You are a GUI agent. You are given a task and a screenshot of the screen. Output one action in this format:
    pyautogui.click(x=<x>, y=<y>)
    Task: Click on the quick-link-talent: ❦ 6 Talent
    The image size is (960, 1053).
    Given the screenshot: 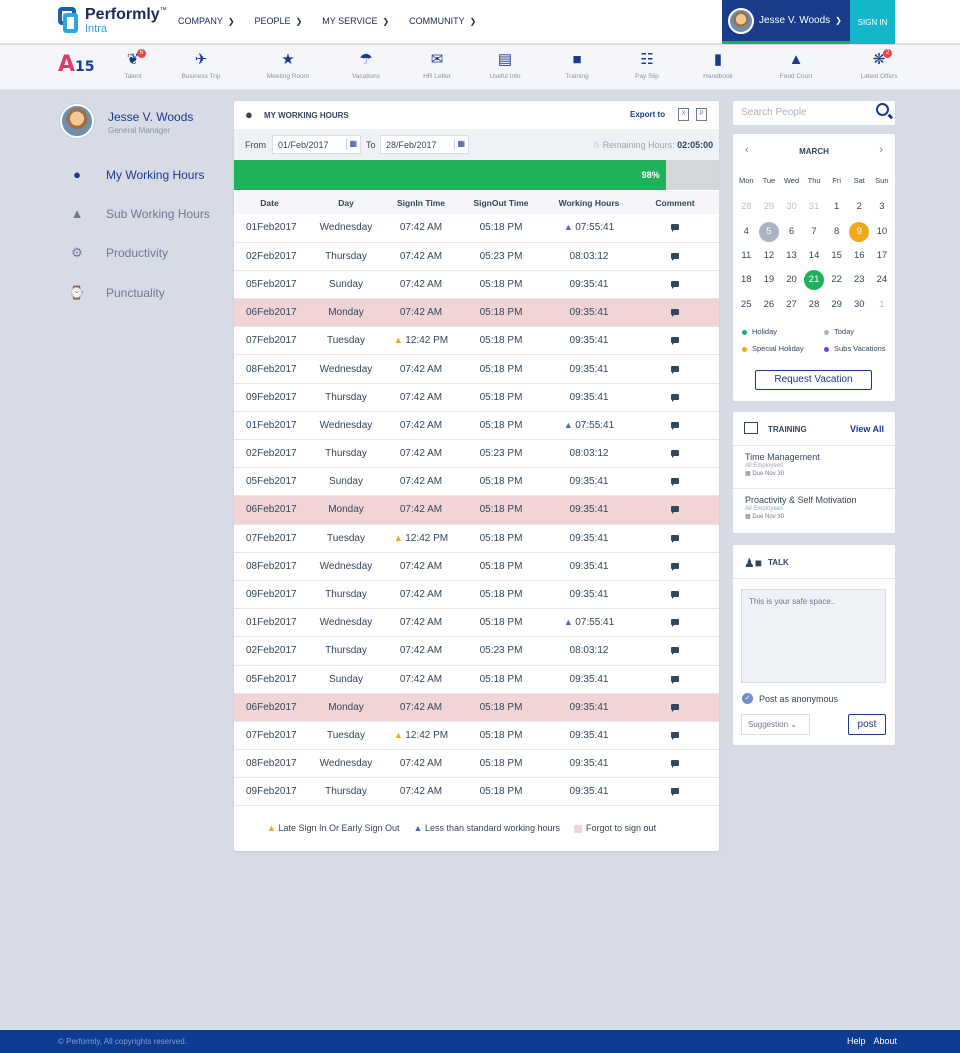 What is the action you would take?
    pyautogui.click(x=133, y=64)
    